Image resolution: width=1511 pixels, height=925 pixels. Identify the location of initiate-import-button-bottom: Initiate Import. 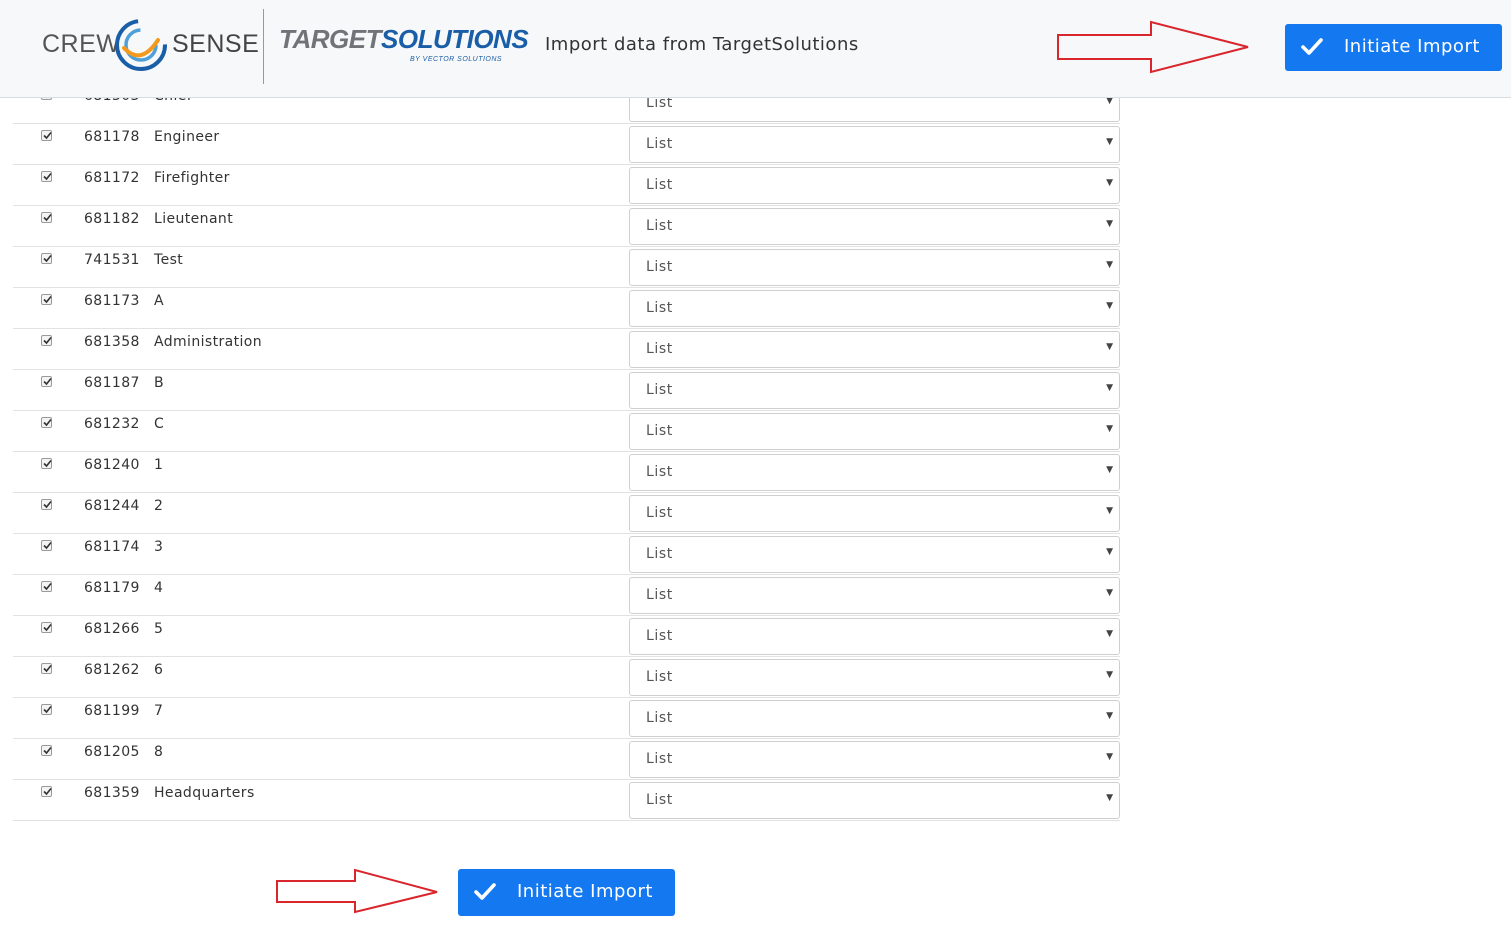
(566, 892).